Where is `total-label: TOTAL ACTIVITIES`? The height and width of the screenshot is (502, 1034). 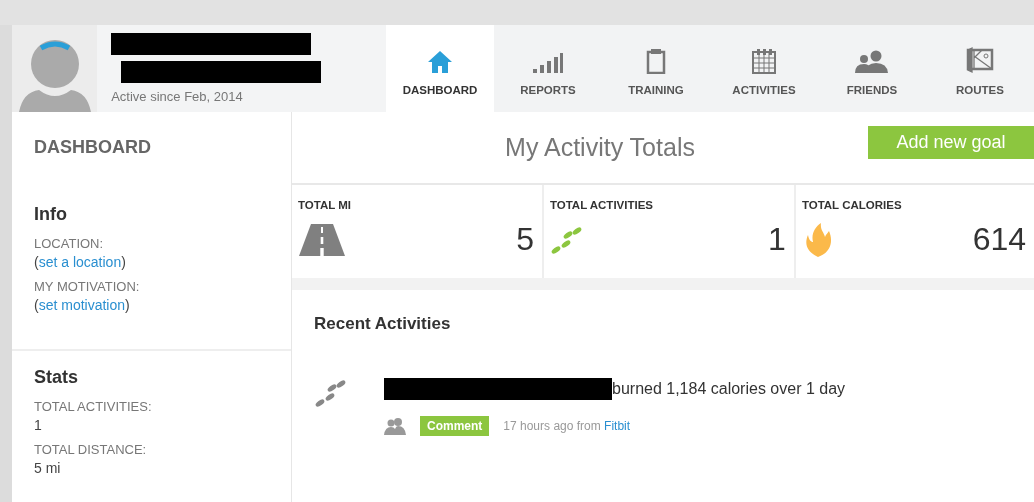 total-label: TOTAL ACTIVITIES is located at coordinates (602, 205).